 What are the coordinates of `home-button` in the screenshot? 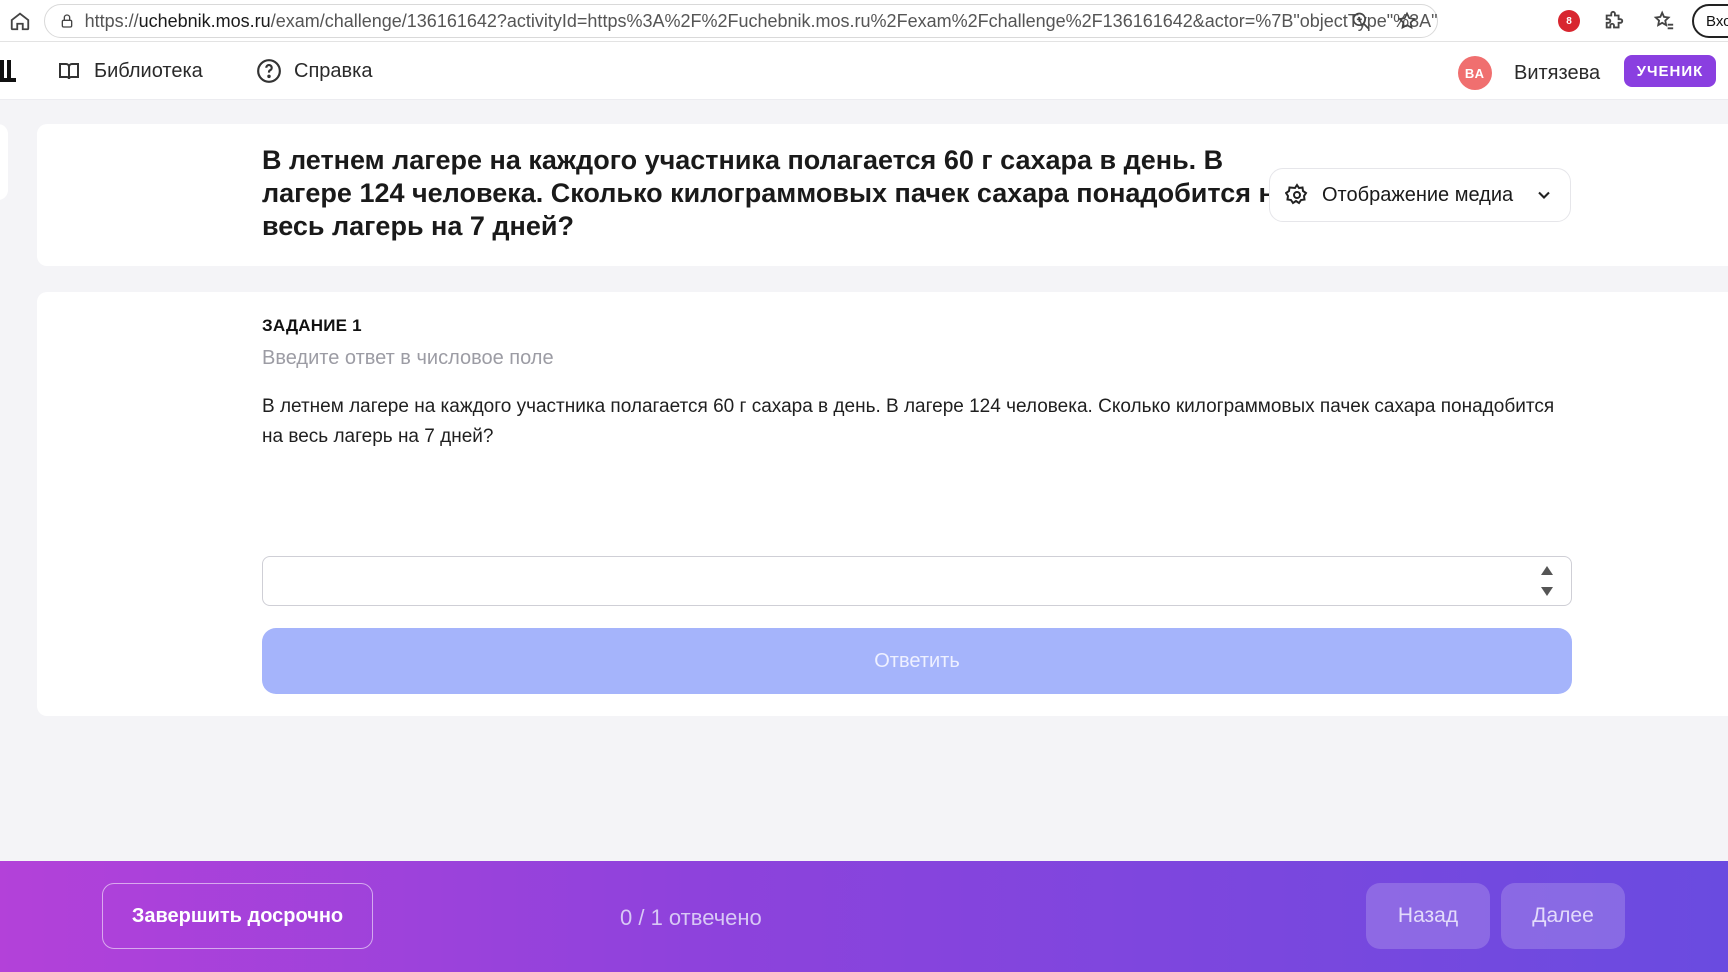 It's located at (20, 21).